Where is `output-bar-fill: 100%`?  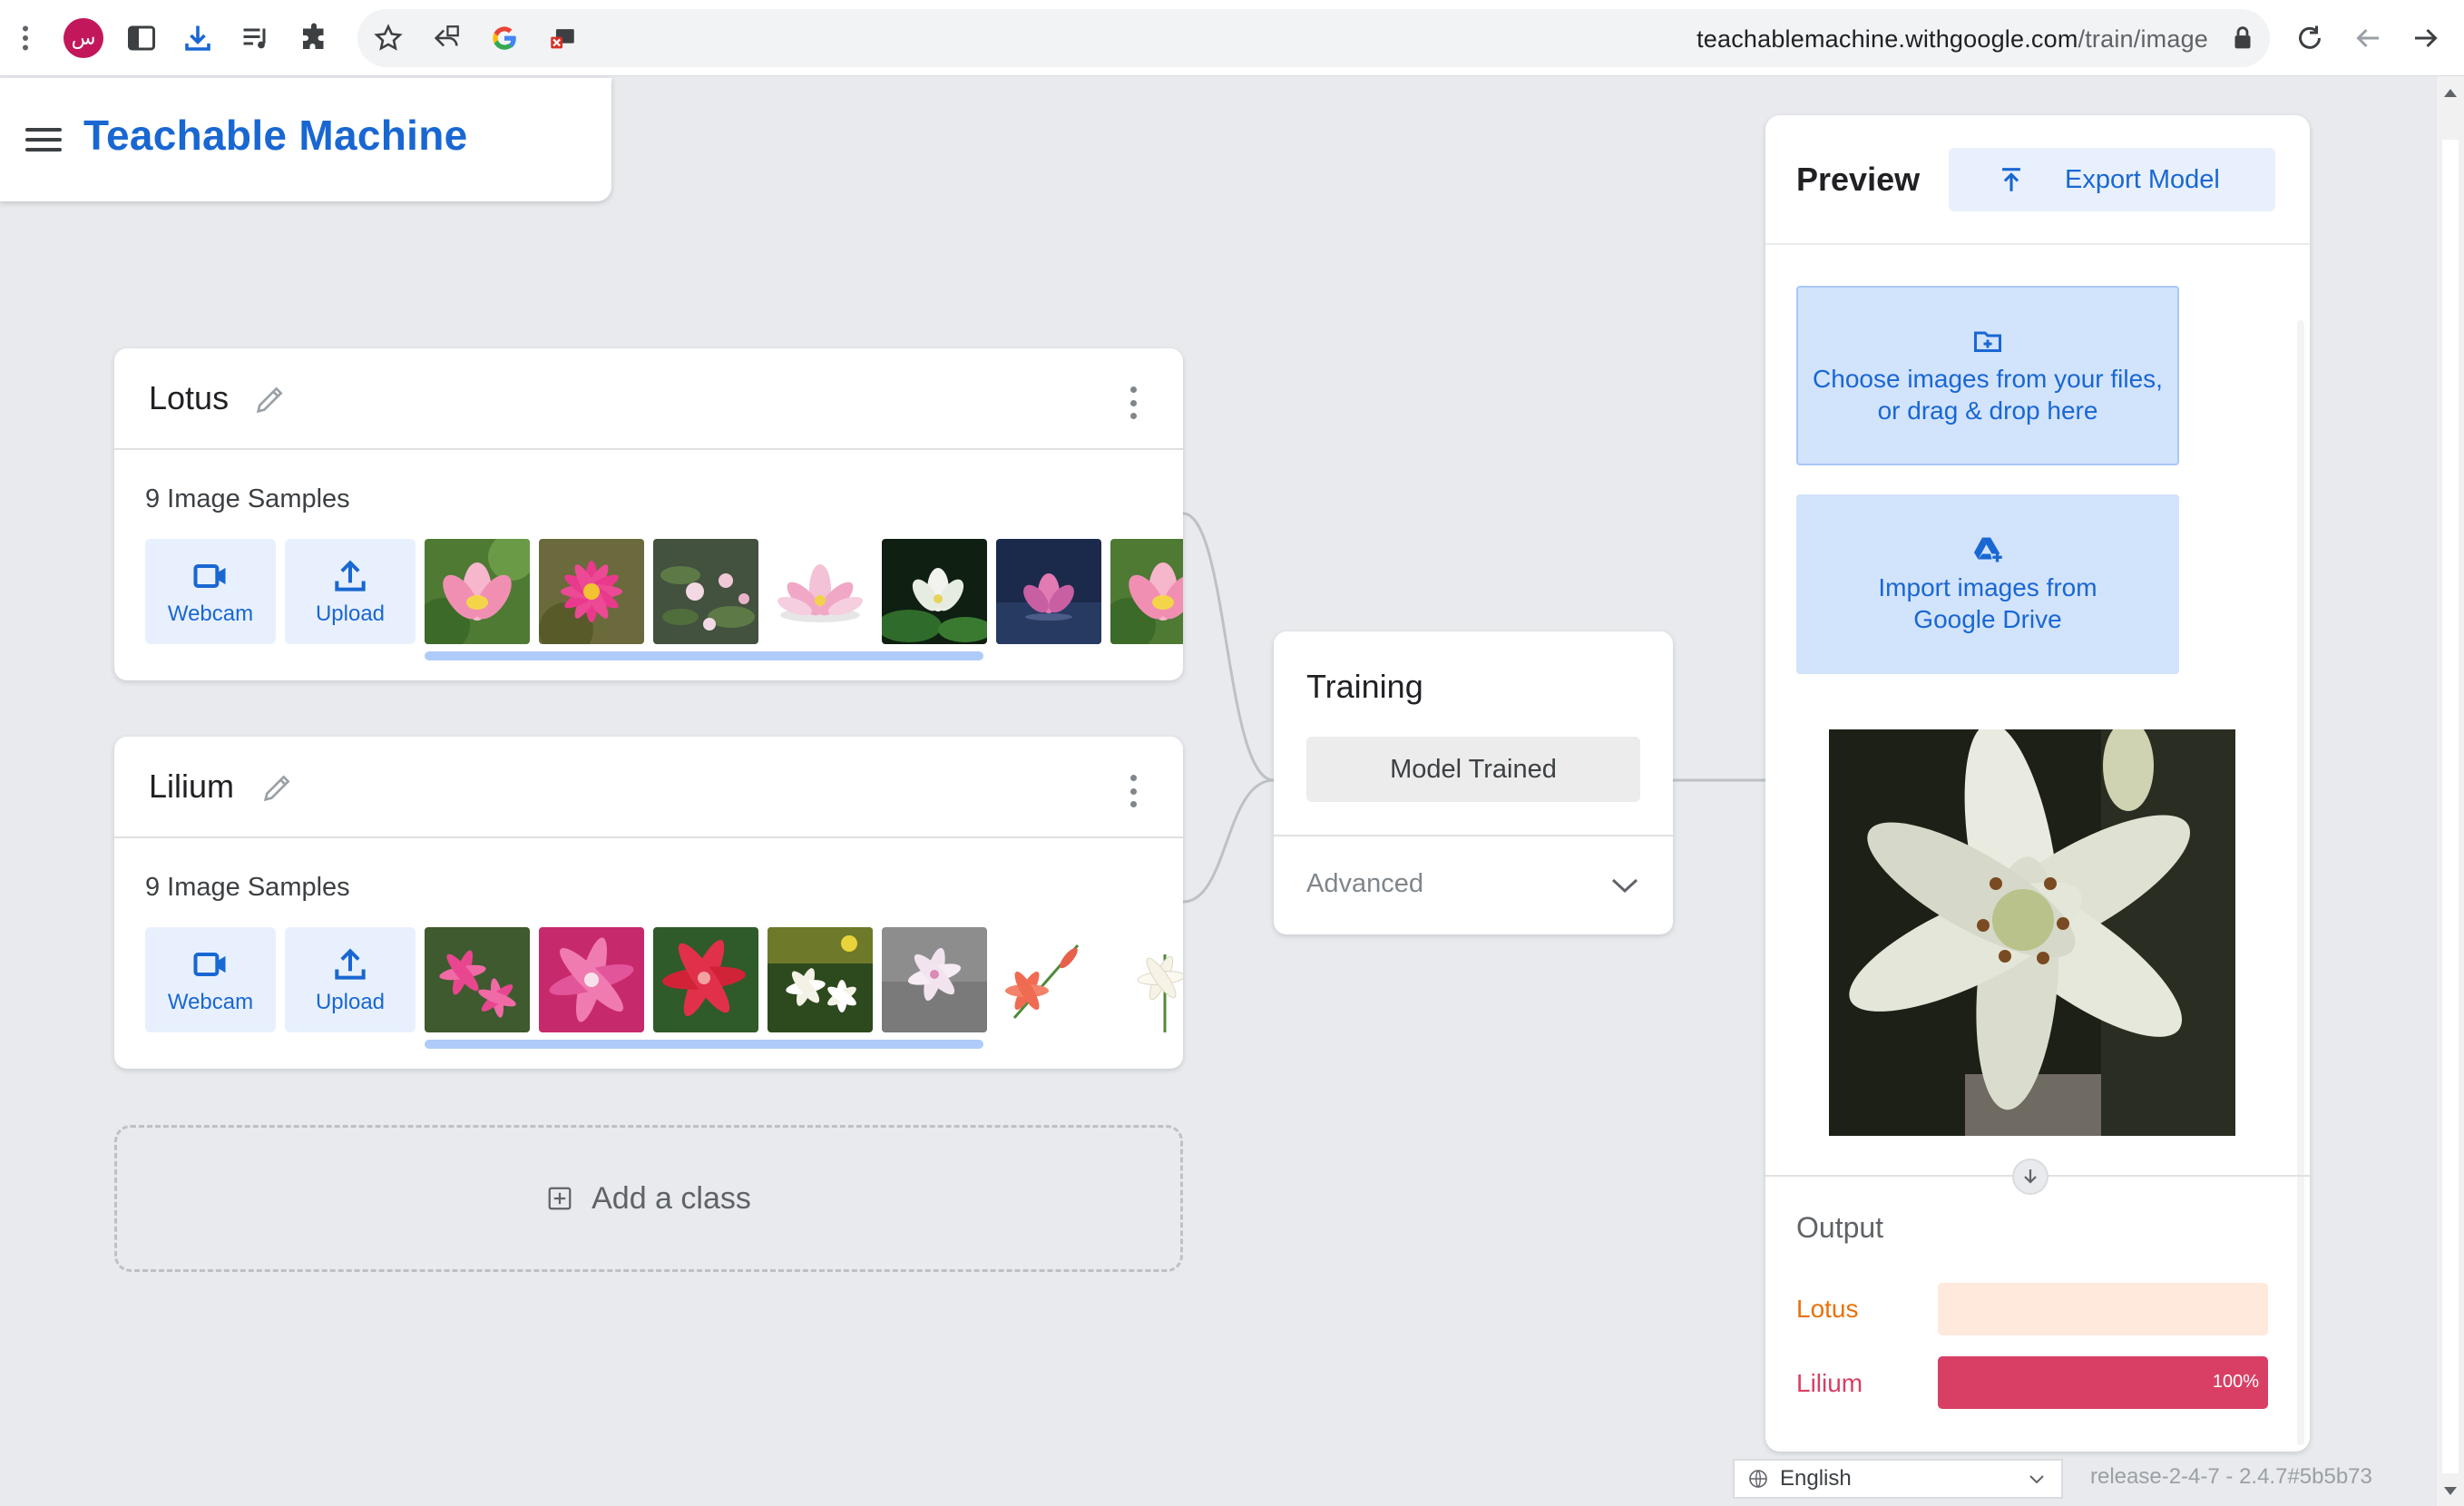
output-bar-fill: 100% is located at coordinates (2103, 1382).